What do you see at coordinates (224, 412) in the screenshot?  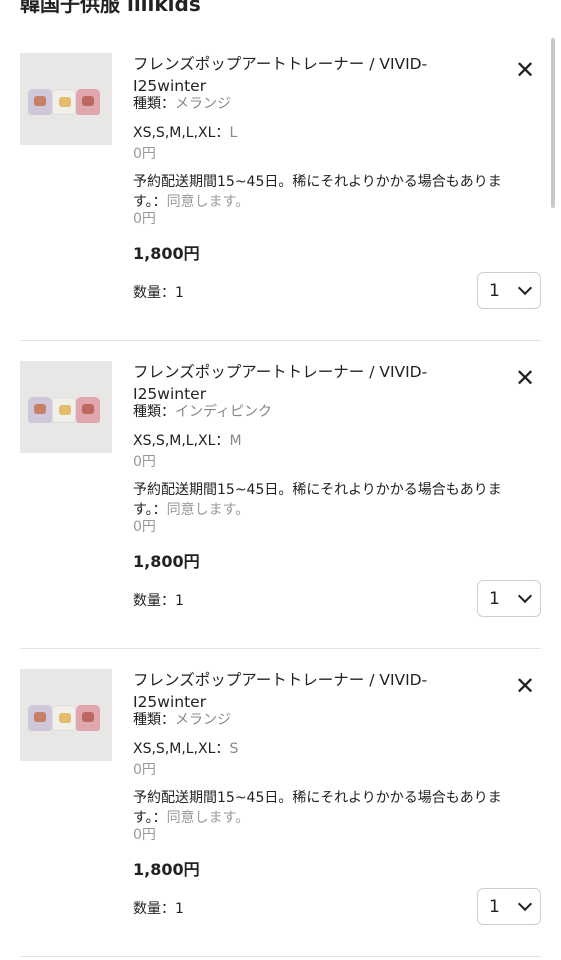 I see `option-type-value: インディピンク` at bounding box center [224, 412].